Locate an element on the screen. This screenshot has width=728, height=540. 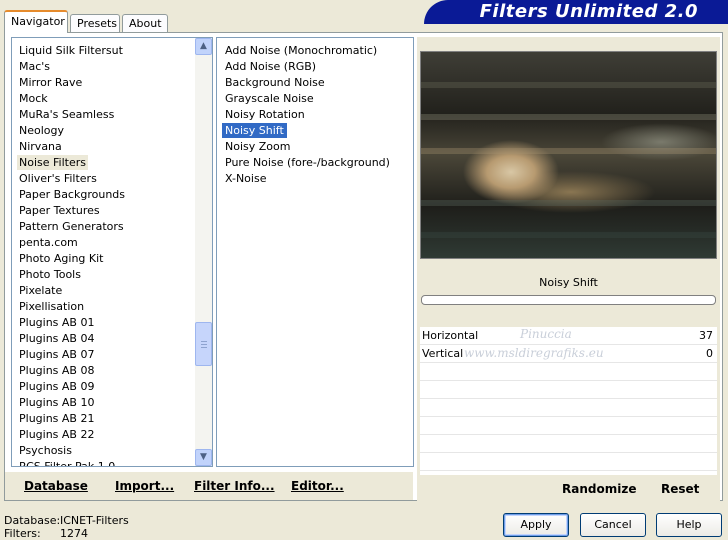
param-row-vertical: Vertical 0 is located at coordinates (568, 354).